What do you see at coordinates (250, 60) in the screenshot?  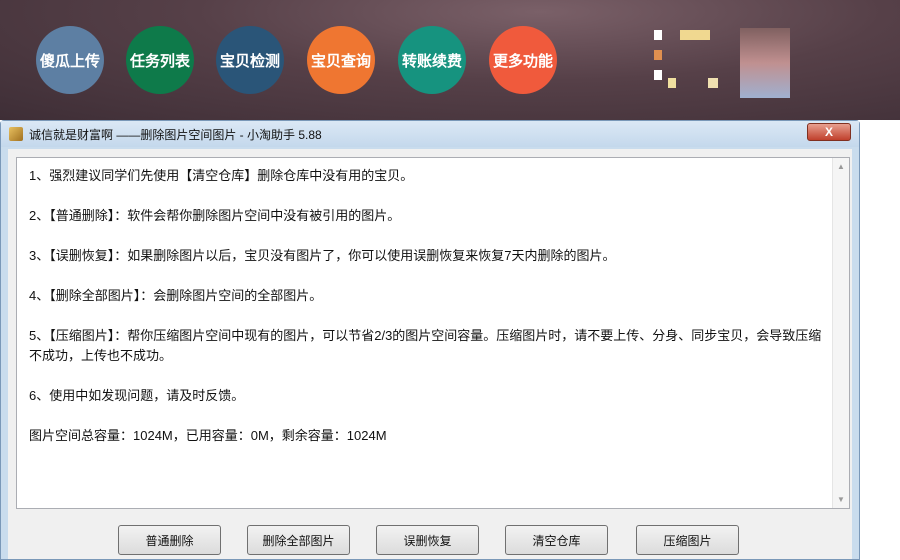 I see `item-check-button: 宝贝检测` at bounding box center [250, 60].